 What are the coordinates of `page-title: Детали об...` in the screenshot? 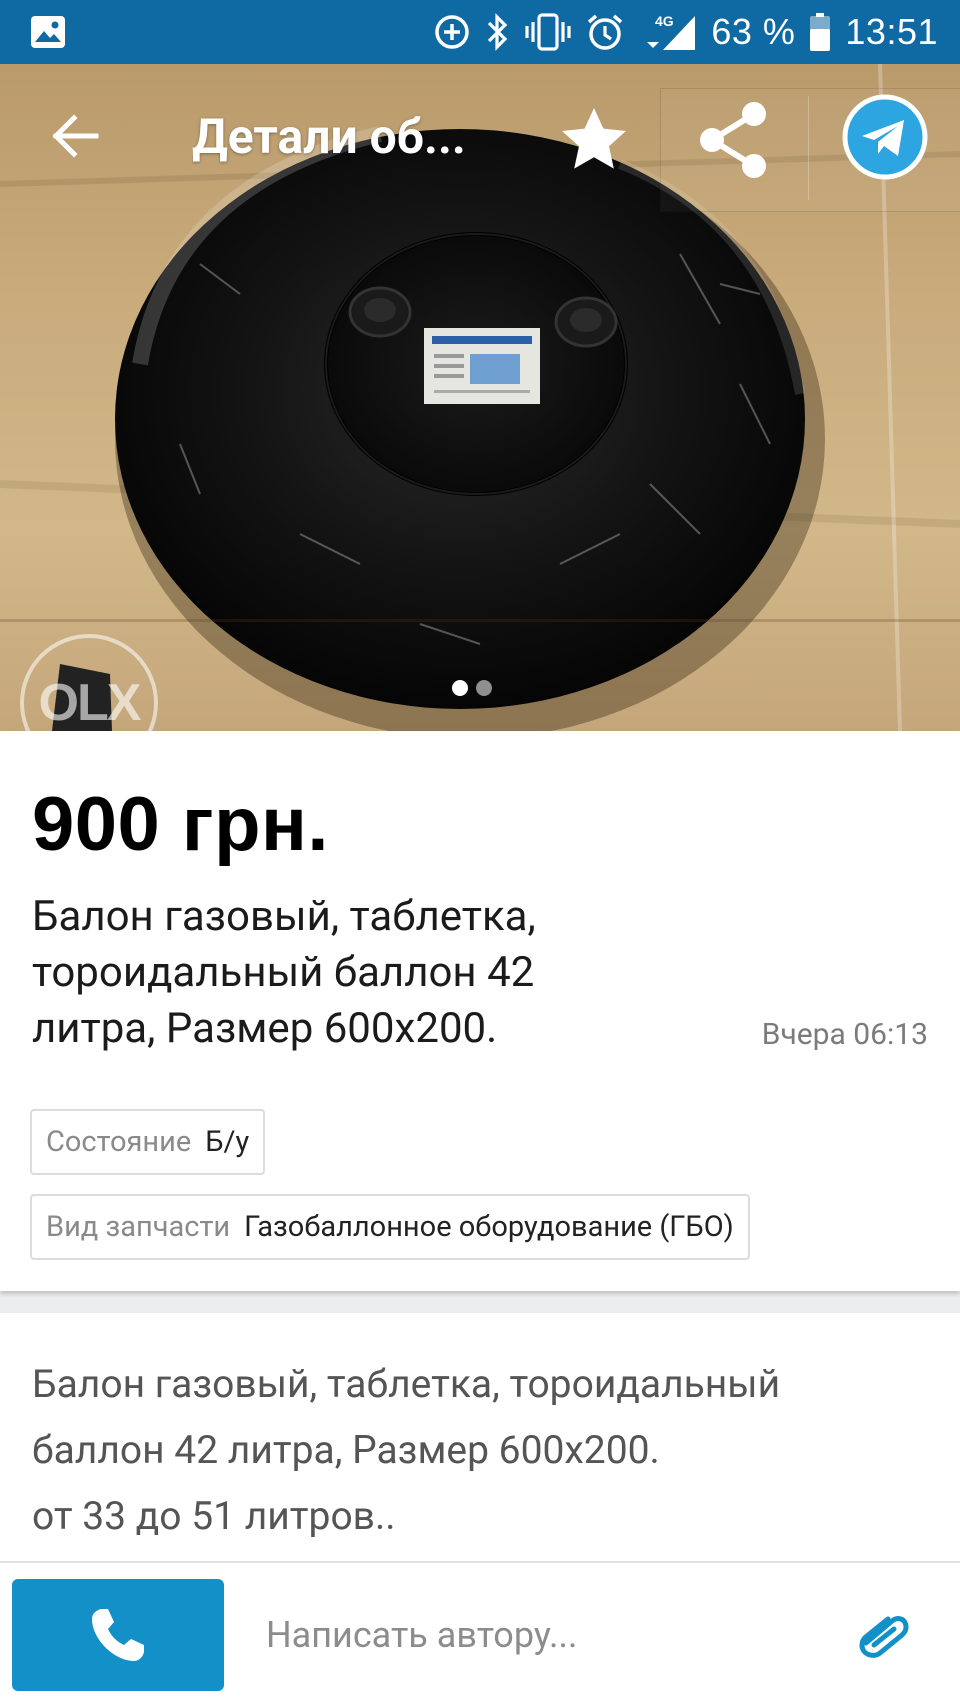 It's located at (329, 136).